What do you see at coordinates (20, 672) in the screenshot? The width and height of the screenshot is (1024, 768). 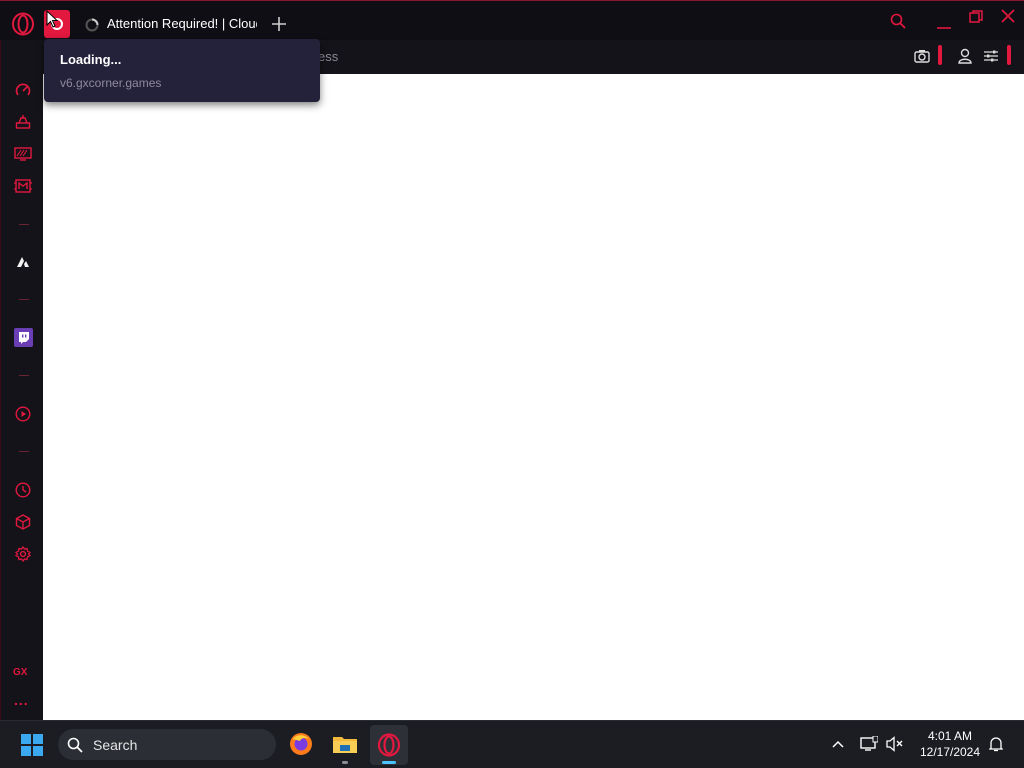 I see `gx-label: GX` at bounding box center [20, 672].